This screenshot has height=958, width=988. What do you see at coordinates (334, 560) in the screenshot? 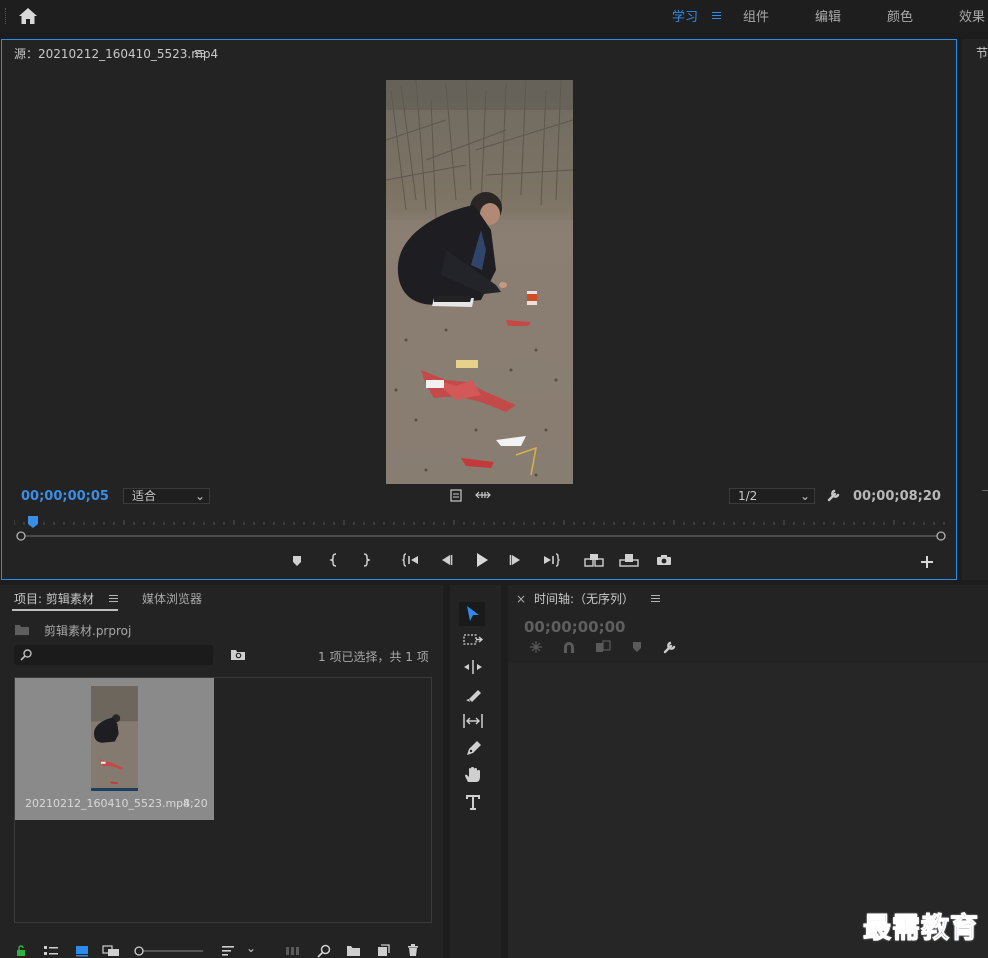
I see `mark-in-icon` at bounding box center [334, 560].